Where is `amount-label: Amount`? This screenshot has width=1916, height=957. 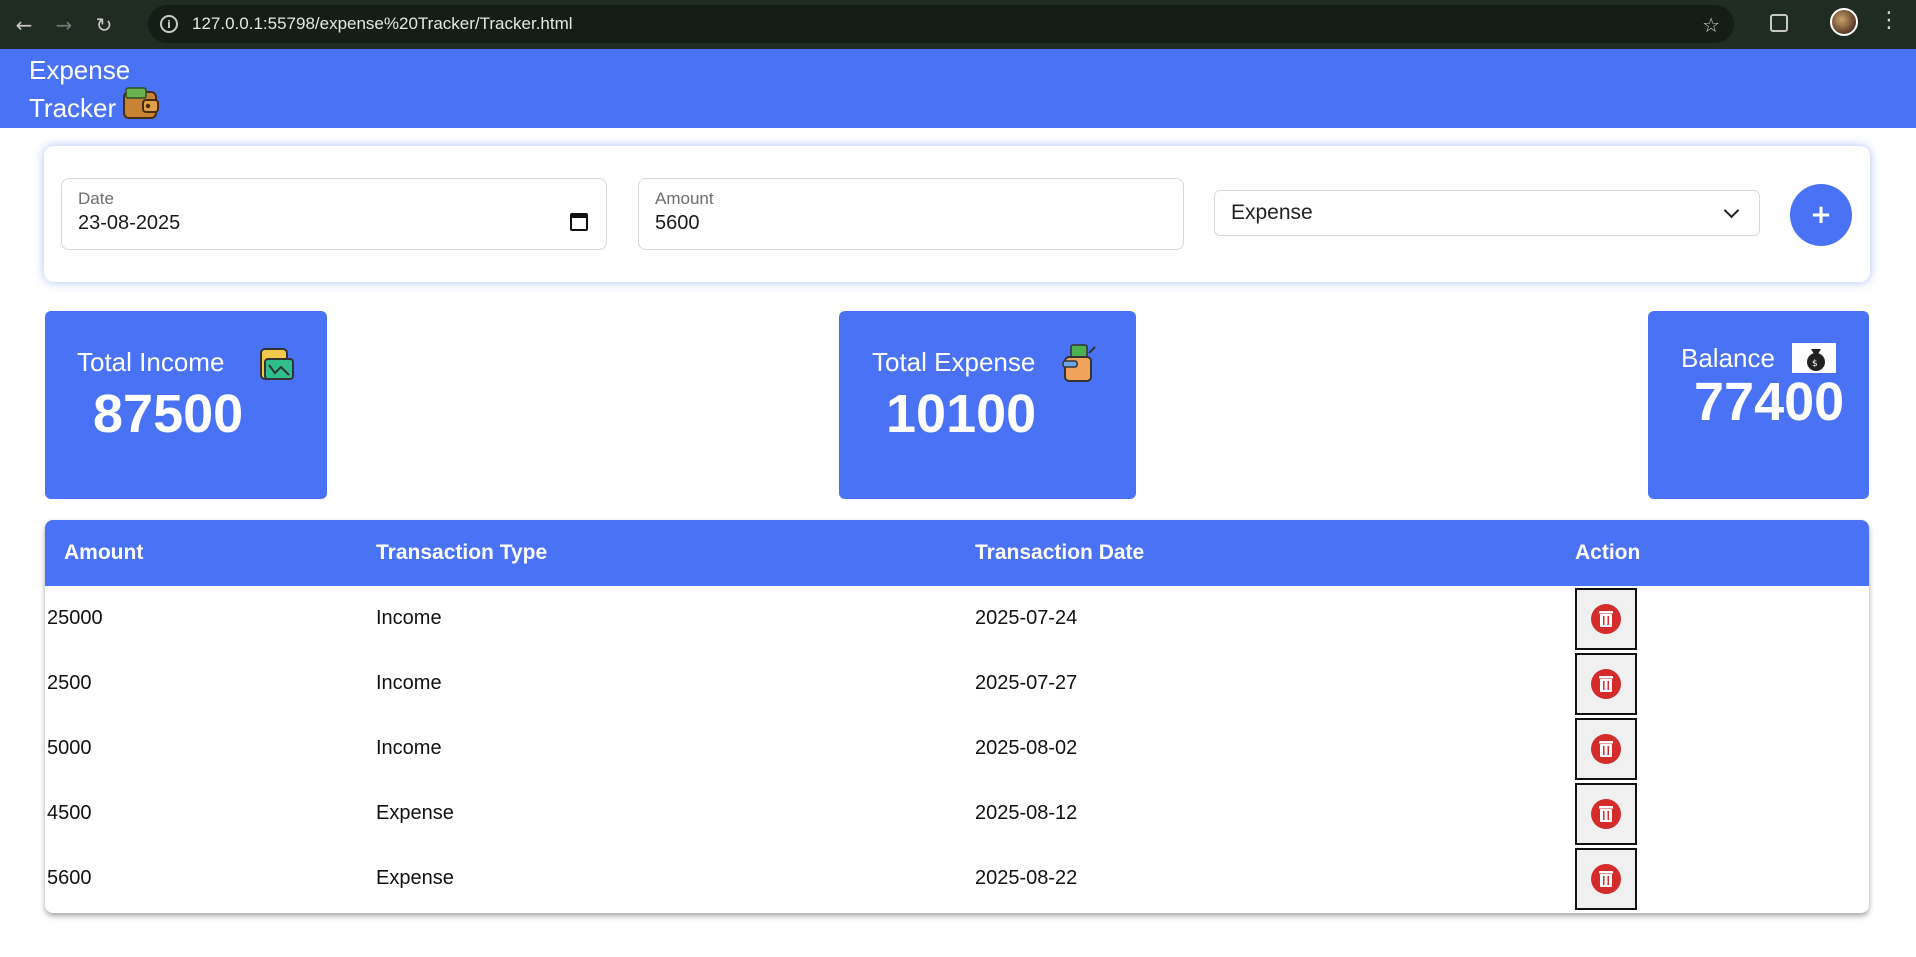
amount-label: Amount is located at coordinates (684, 198).